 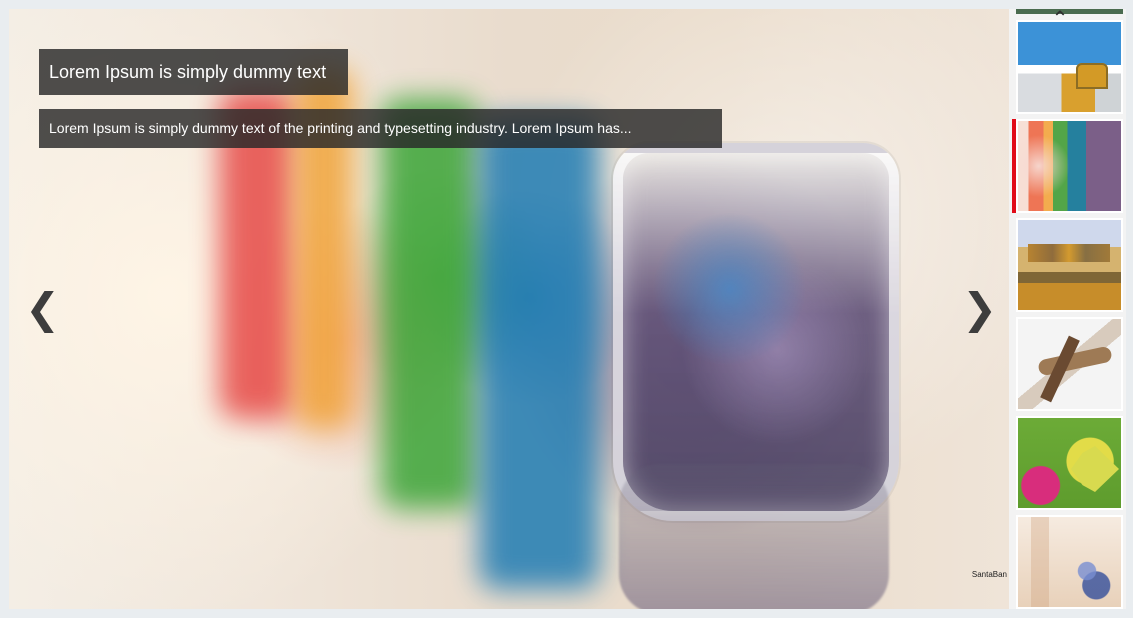 I want to click on image-credit: SantaBan, so click(x=989, y=574).